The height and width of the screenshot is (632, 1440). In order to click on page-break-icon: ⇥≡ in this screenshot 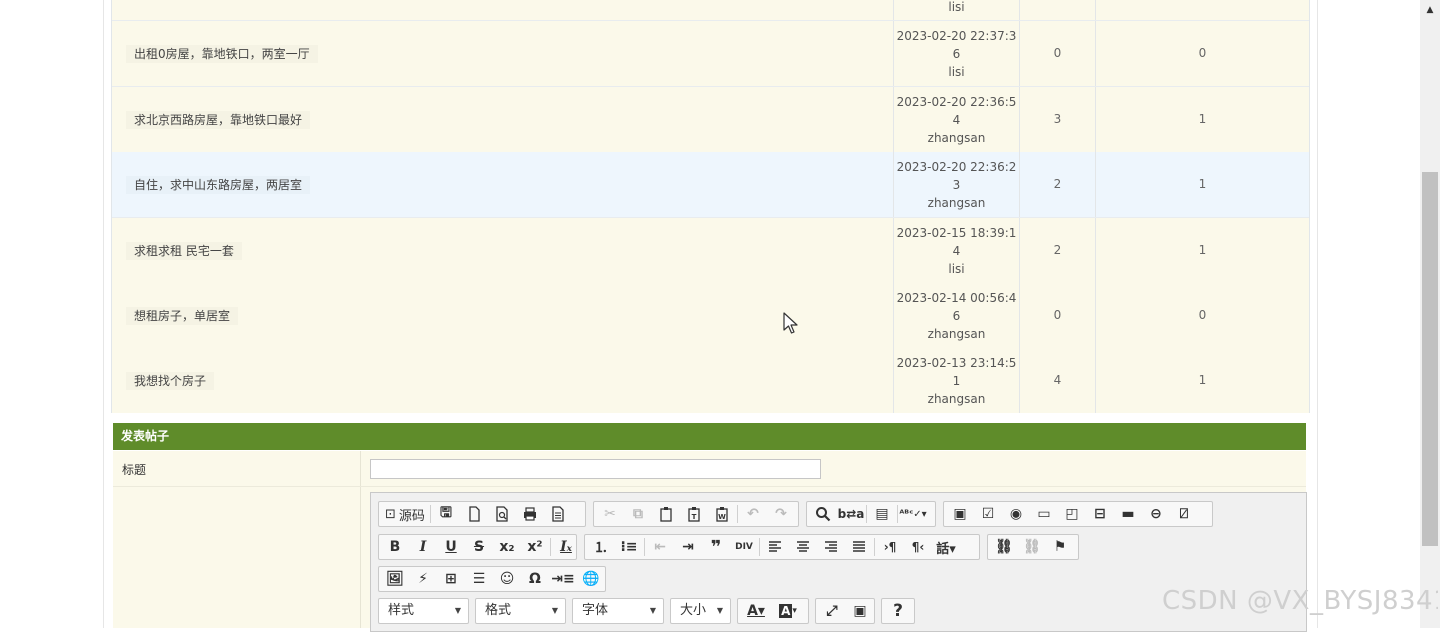, I will do `click(563, 579)`.